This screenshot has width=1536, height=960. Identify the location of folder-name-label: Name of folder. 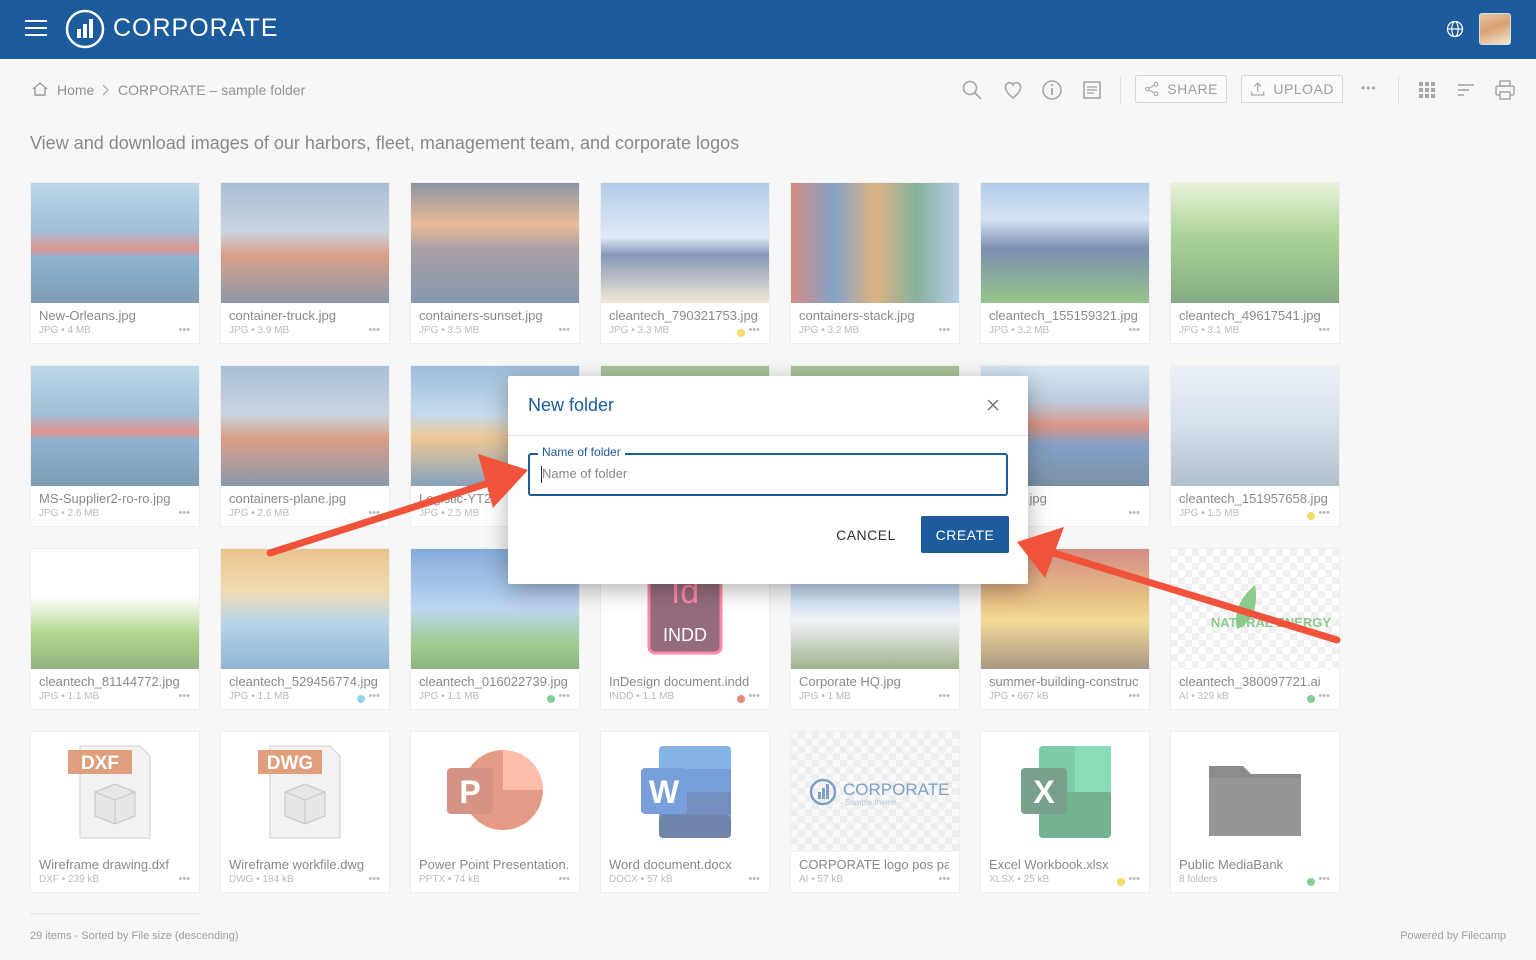
(581, 452).